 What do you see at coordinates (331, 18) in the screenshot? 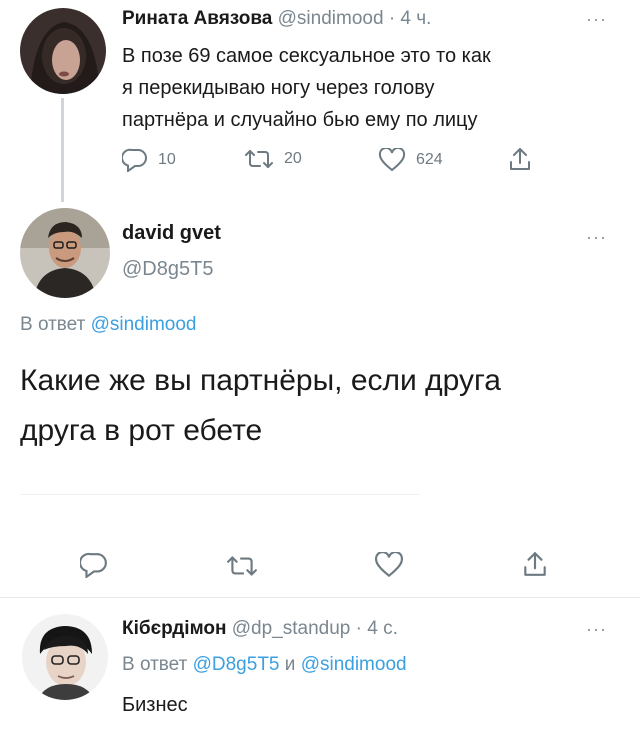
I see `author-handle: @sindimood` at bounding box center [331, 18].